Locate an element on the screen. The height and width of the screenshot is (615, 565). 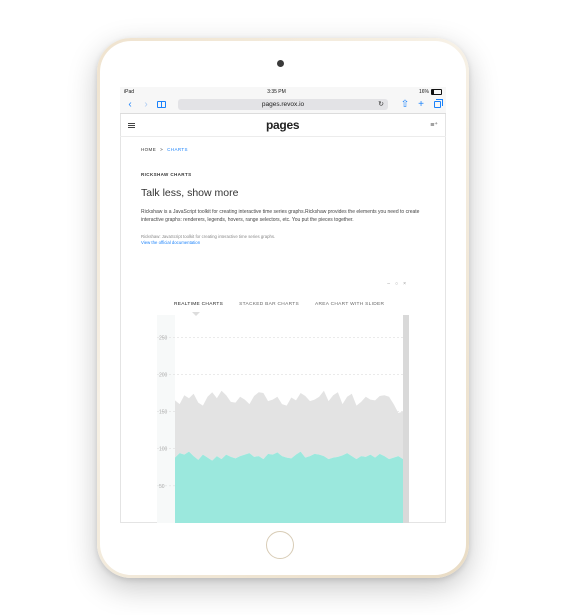
tab-area-chart-slider: AREA CHART WITH SLIDER is located at coordinates (349, 304).